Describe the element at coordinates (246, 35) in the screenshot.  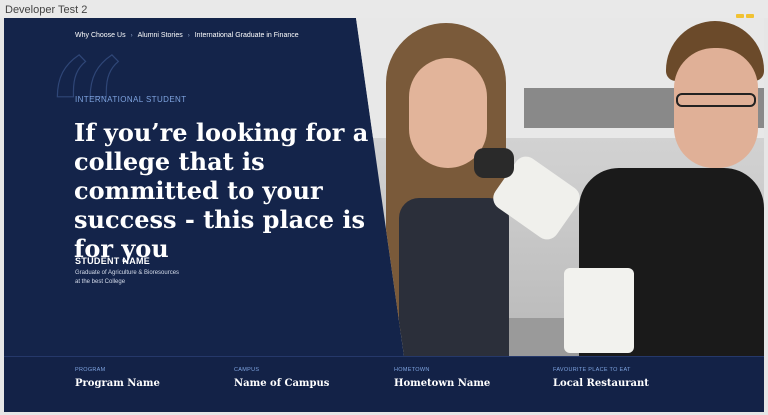
I see `breadcrumb-current: International Graduate in Finance` at that location.